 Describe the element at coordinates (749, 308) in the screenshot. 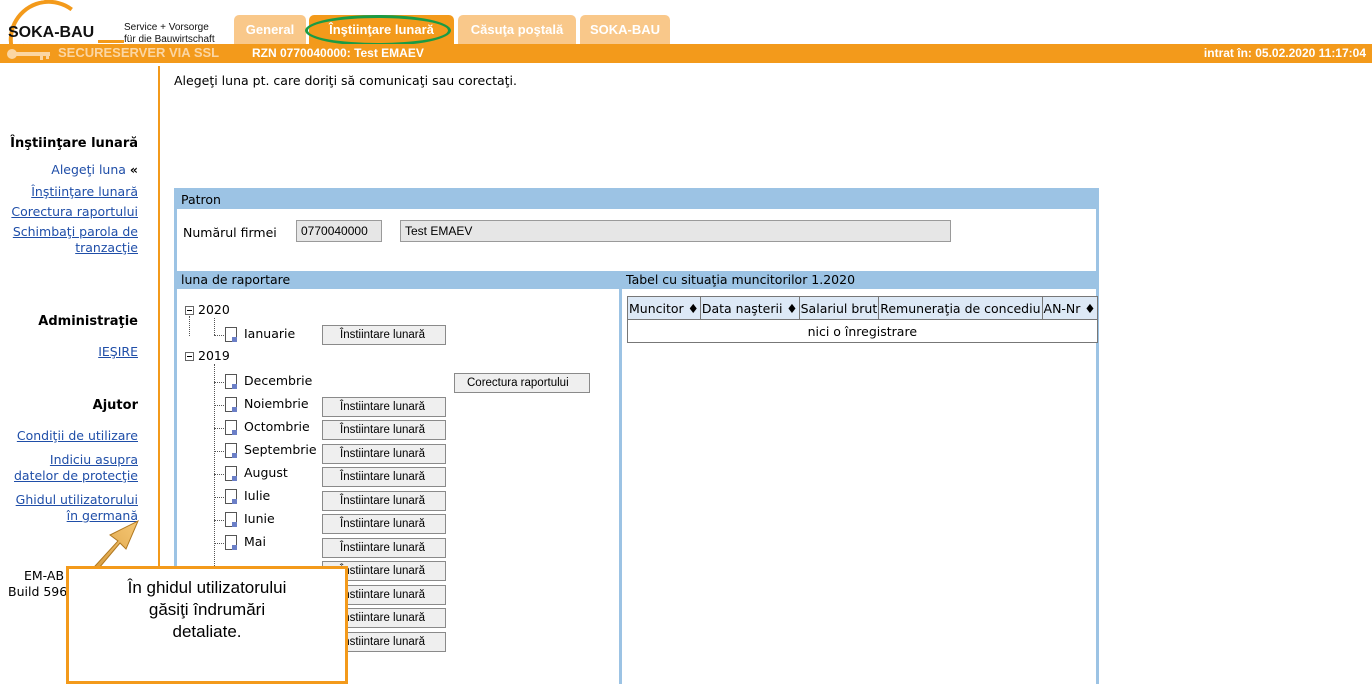

I see `column-header-birthdate: Data naşterii ♦` at that location.